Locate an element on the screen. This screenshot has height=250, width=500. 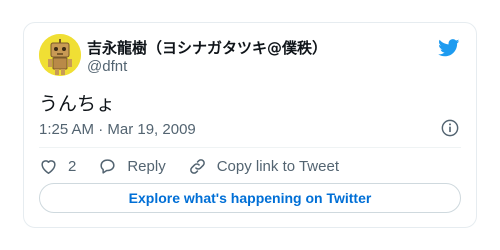
robot-avatar-icon is located at coordinates (60, 55).